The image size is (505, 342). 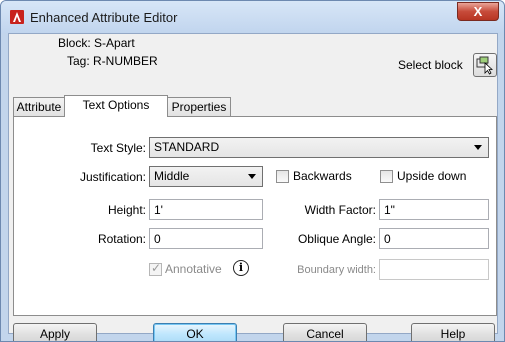 What do you see at coordinates (325, 332) in the screenshot?
I see `cancel-button: Cancel` at bounding box center [325, 332].